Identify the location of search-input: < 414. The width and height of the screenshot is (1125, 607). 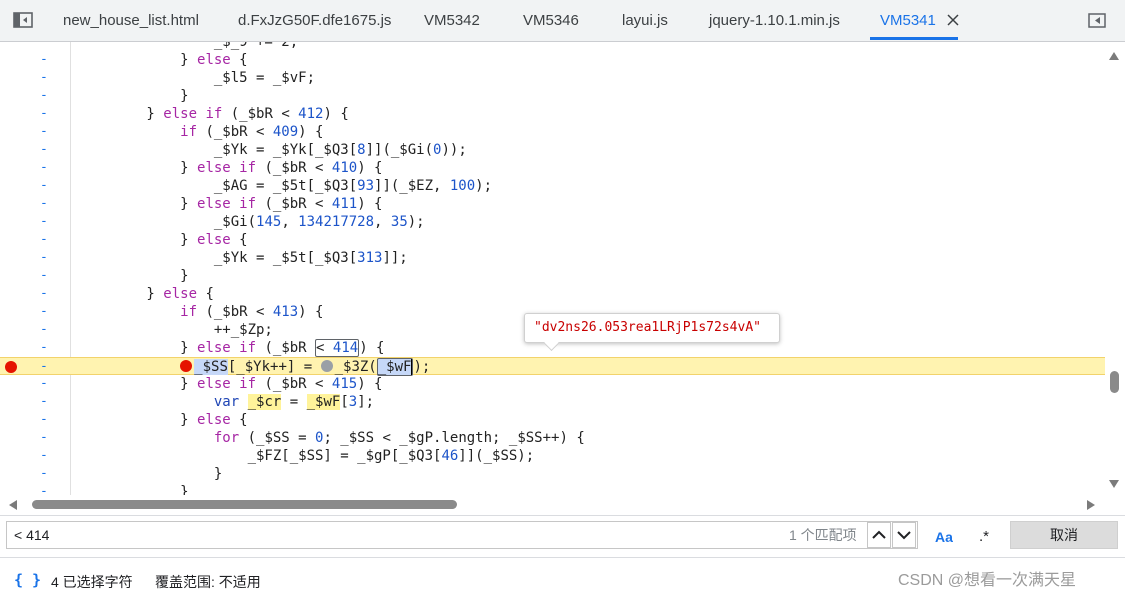
(462, 535).